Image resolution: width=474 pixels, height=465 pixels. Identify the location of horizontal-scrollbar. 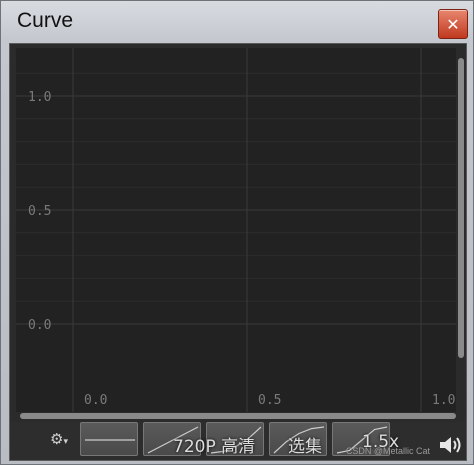
(238, 416).